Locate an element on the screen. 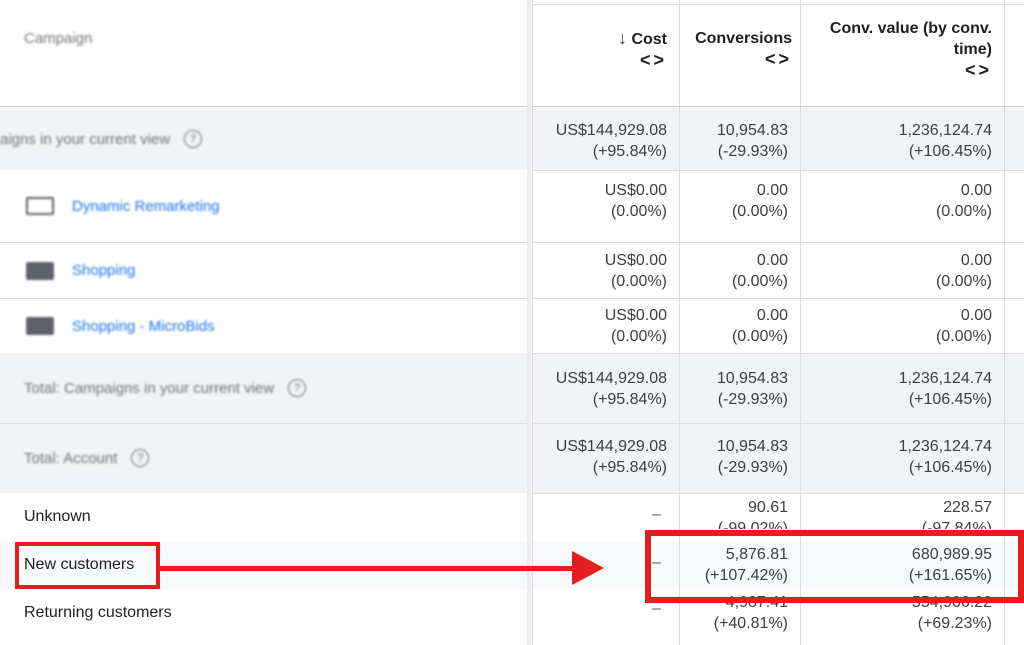 The height and width of the screenshot is (645, 1024). highlight-new-customers-values is located at coordinates (834, 566).